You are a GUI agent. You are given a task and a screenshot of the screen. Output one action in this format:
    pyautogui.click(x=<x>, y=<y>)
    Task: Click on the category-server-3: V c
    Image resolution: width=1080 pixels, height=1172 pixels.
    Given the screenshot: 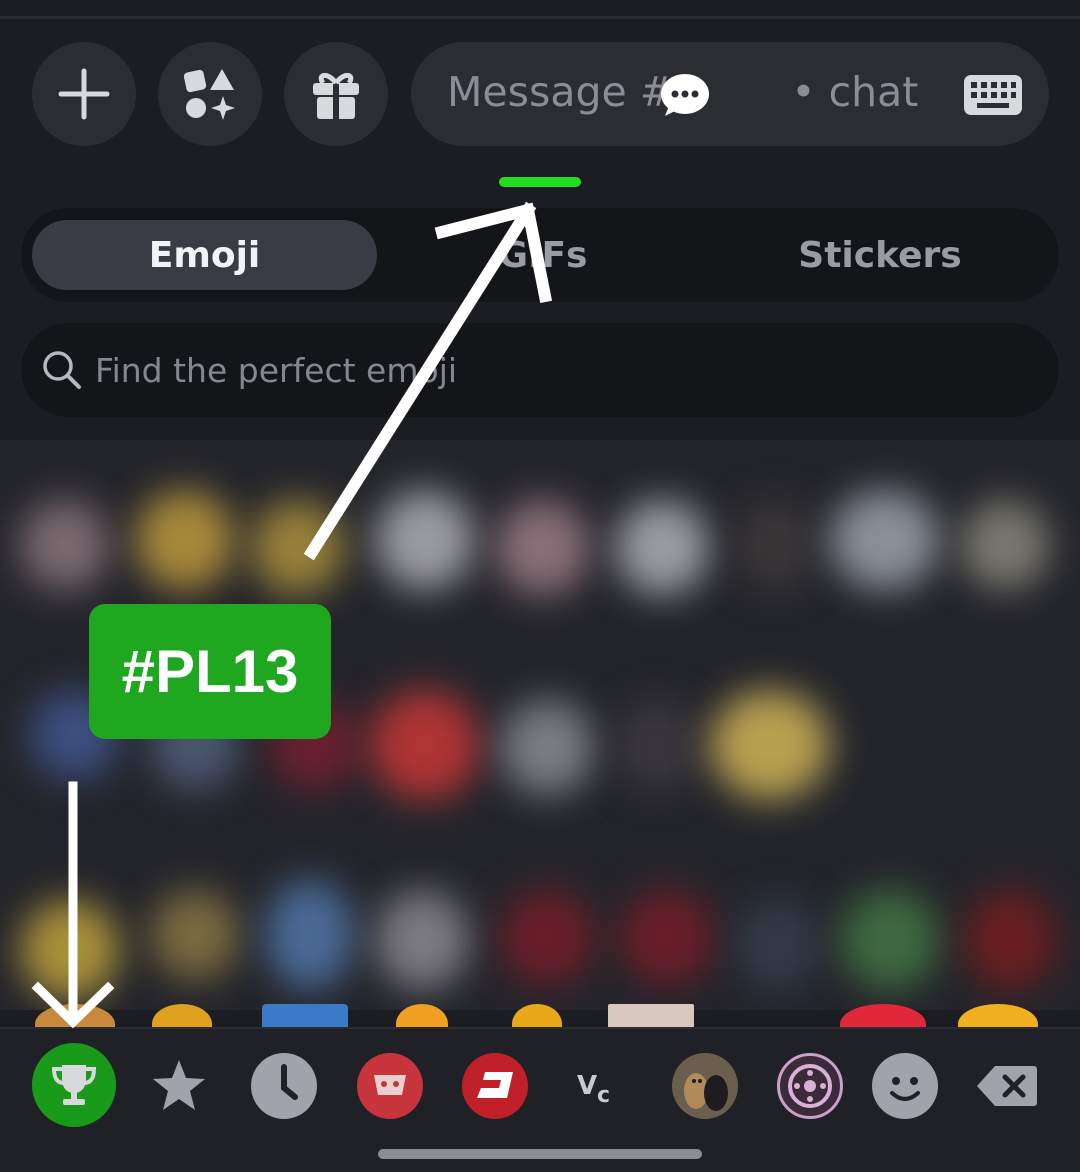 What is the action you would take?
    pyautogui.click(x=600, y=1086)
    